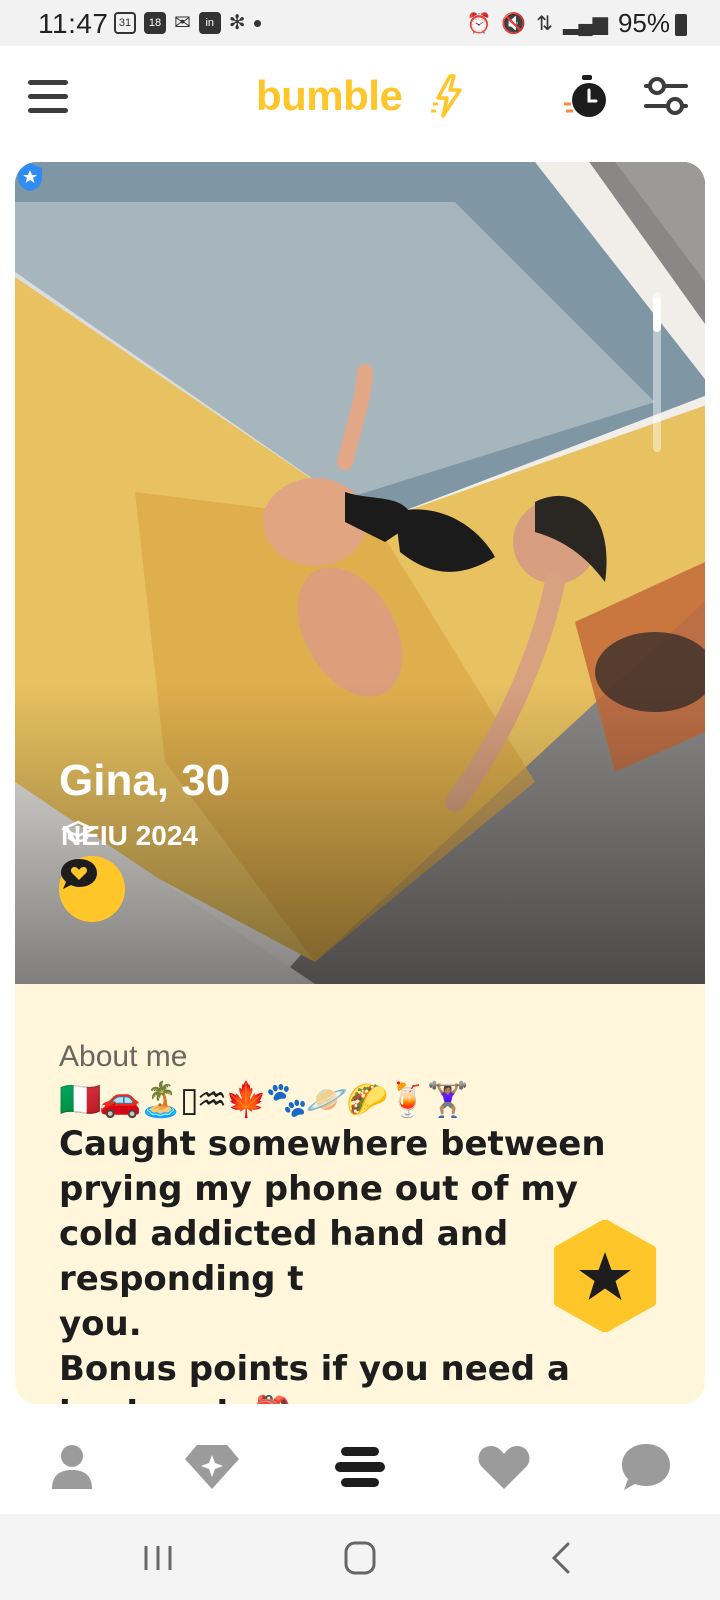 The image size is (720, 1600). I want to click on emoji-row: 🇮🇹🚗🏝️▯♒🍁🐾🪐🌮🍹🏋🏽‍♀️, so click(264, 1100).